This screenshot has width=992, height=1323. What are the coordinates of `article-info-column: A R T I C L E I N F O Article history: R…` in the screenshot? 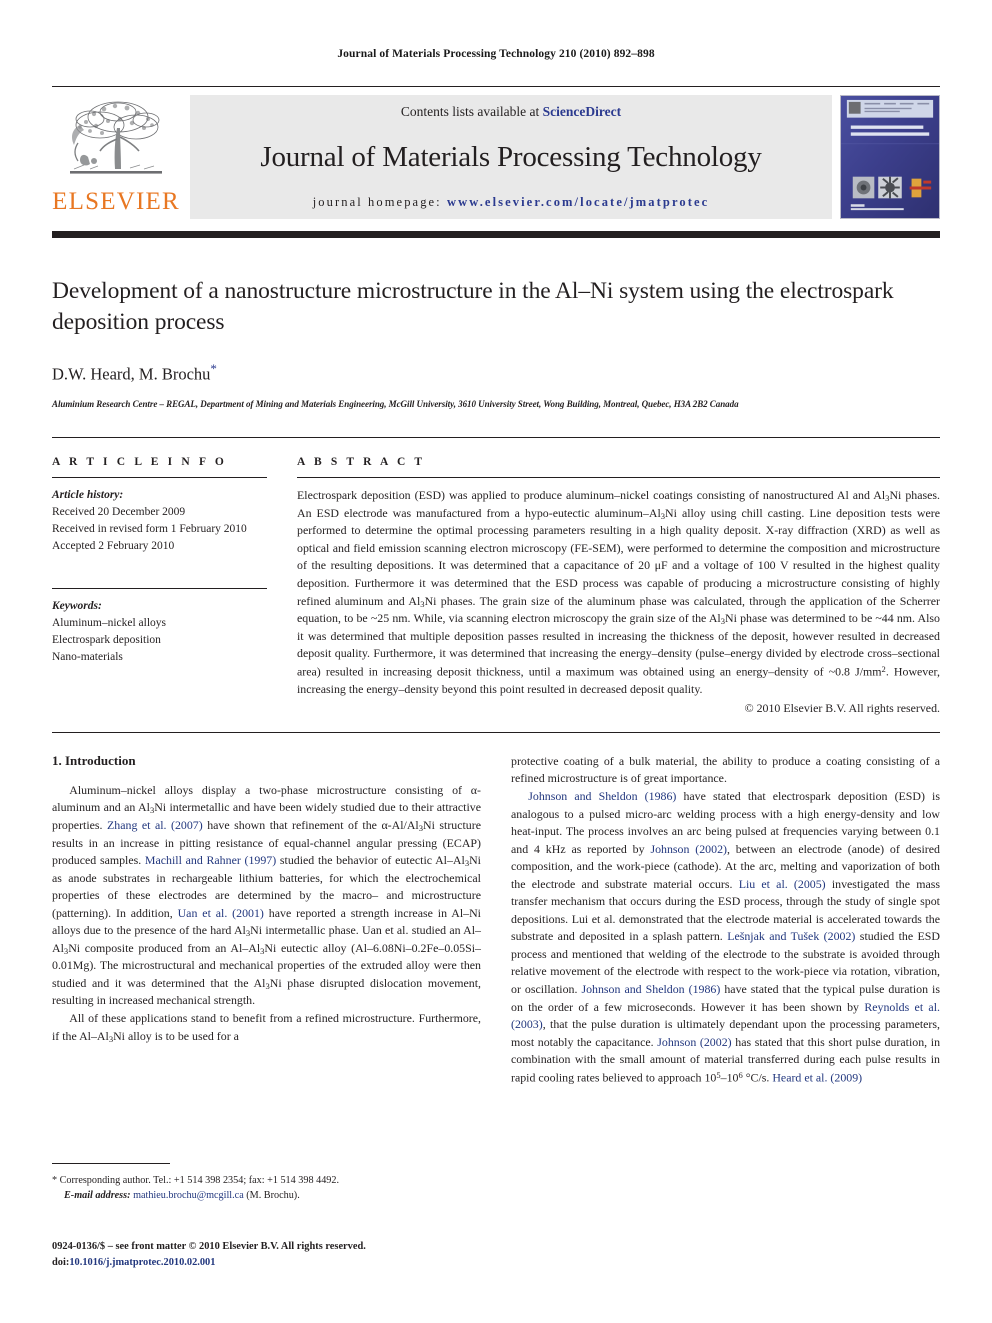 It's located at (174, 586).